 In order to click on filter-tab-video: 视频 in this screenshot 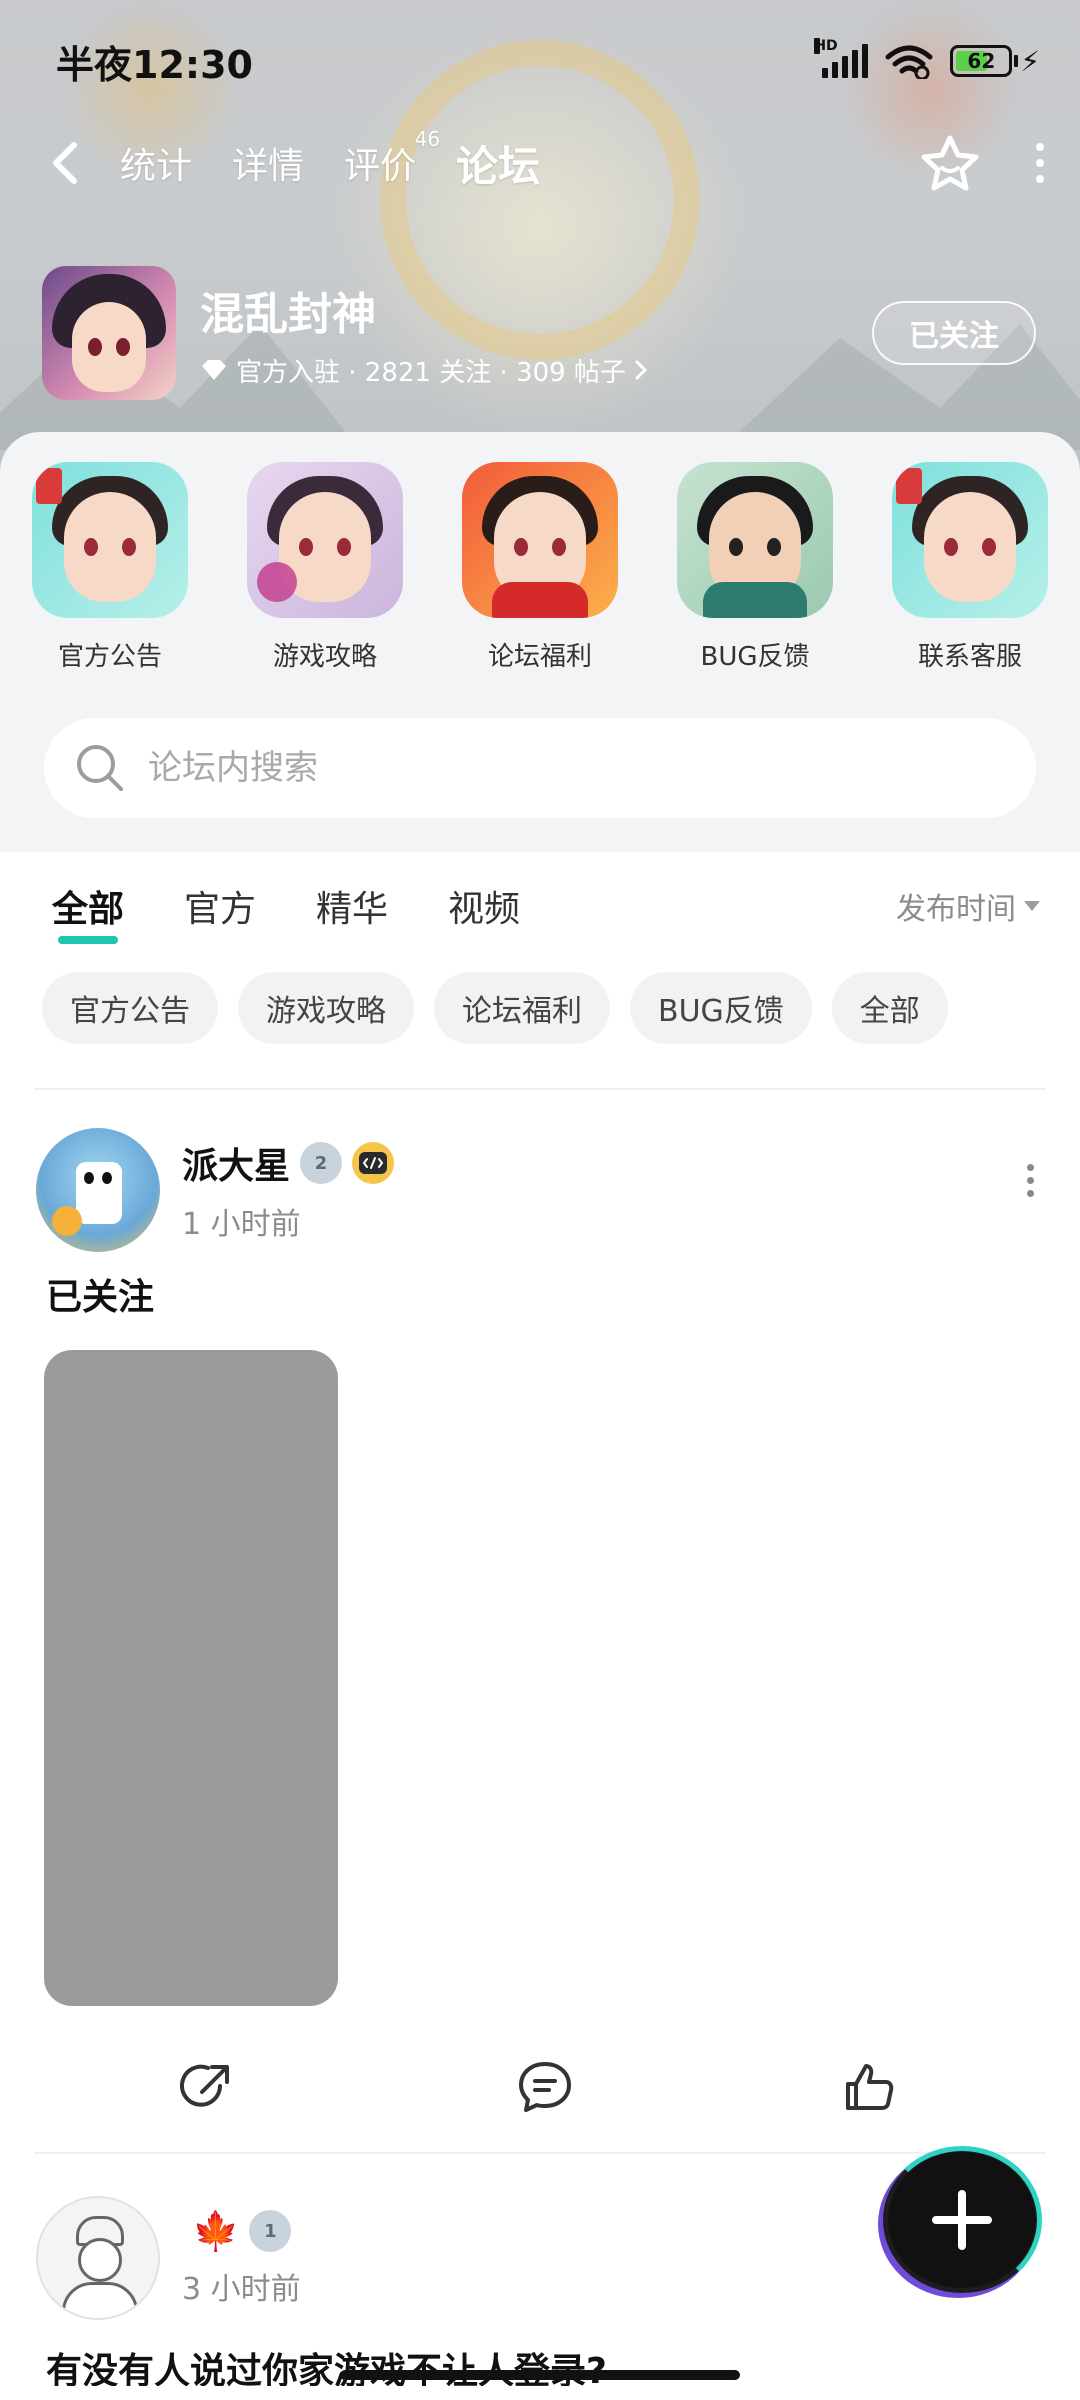, I will do `click(484, 906)`.